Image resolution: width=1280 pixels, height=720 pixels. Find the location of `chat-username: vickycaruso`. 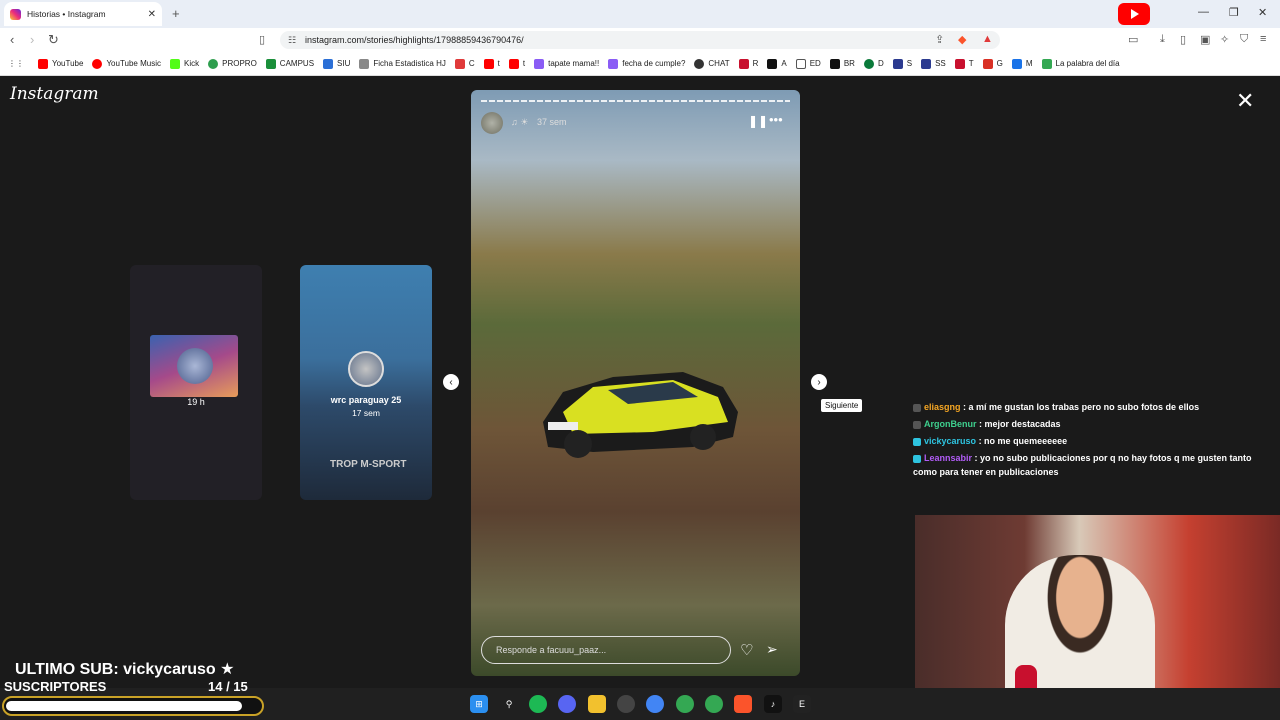

chat-username: vickycaruso is located at coordinates (950, 441).